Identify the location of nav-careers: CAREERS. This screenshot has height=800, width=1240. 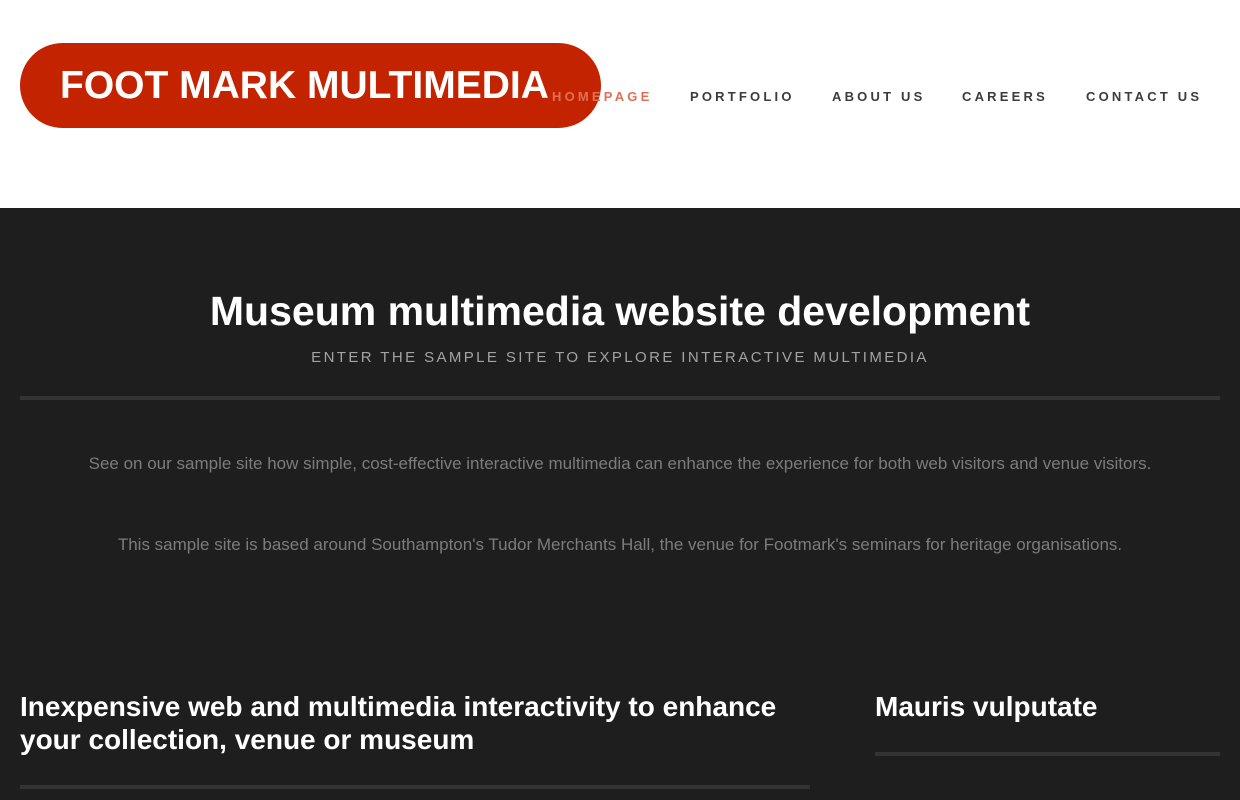
(1005, 96).